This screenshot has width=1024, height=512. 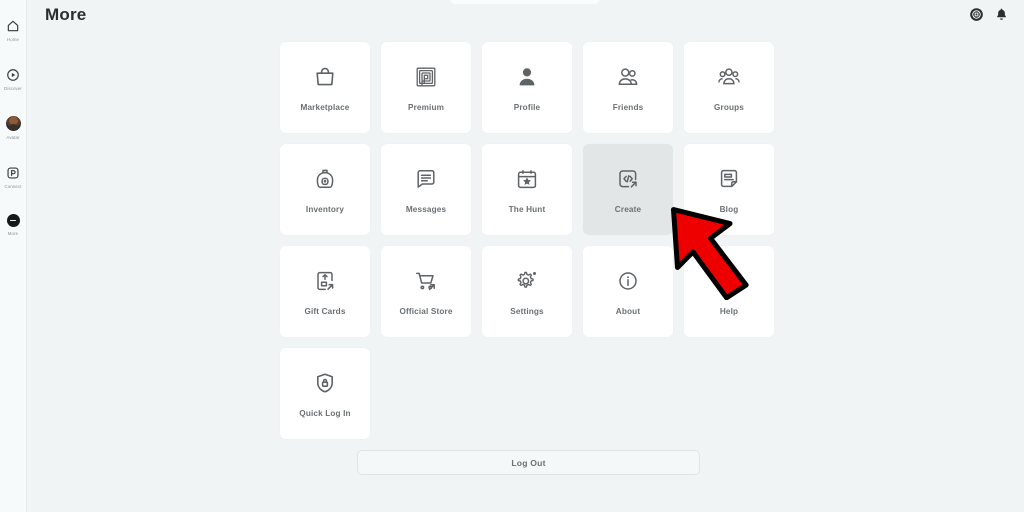 I want to click on cart-icon, so click(x=426, y=281).